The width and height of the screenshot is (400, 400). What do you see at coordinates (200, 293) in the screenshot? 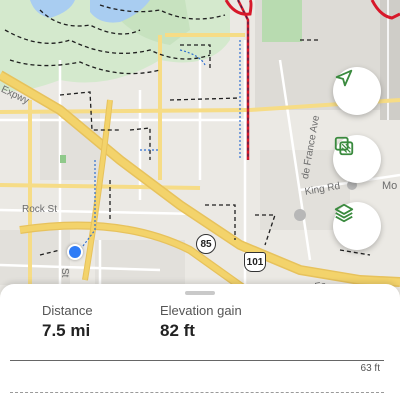
I see `sheet-drag-handle` at bounding box center [200, 293].